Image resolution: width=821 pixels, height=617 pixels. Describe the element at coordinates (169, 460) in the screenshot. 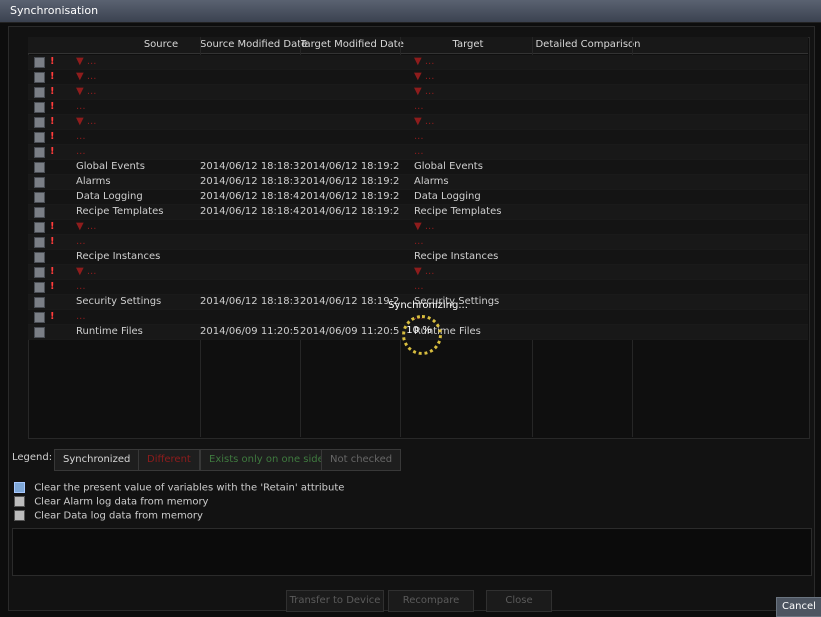

I see `legend-different: Different` at that location.